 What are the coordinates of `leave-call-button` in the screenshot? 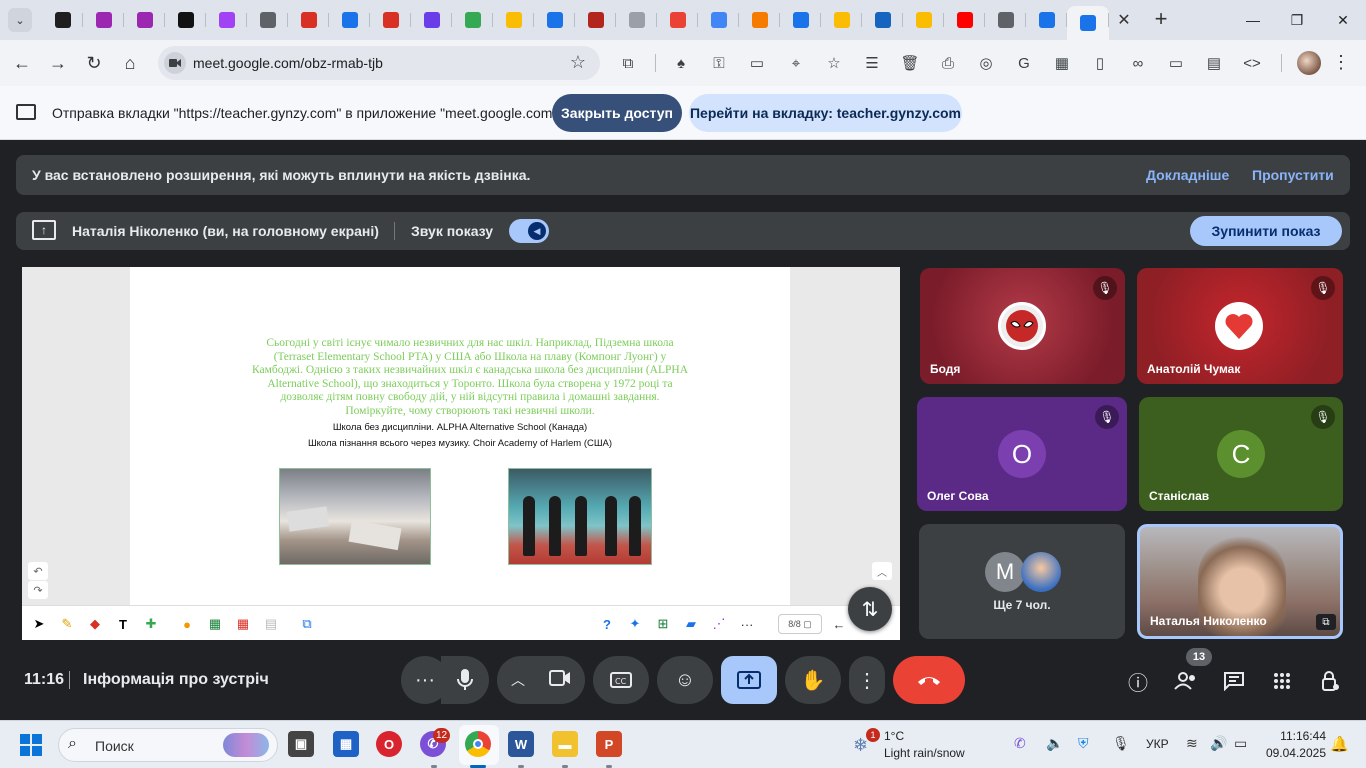 It's located at (929, 680).